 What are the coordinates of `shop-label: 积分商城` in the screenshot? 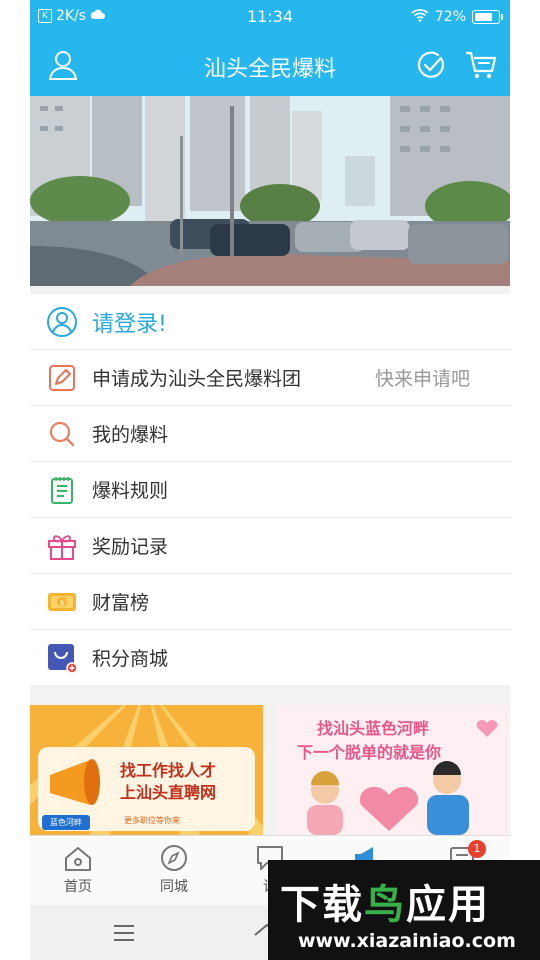 It's located at (130, 659).